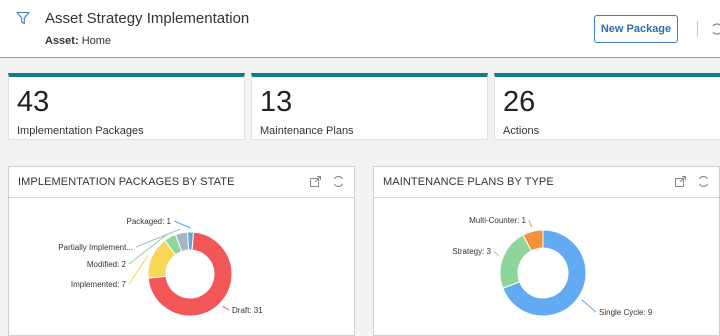  What do you see at coordinates (307, 131) in the screenshot?
I see `kpi-label: Maintenance Plans` at bounding box center [307, 131].